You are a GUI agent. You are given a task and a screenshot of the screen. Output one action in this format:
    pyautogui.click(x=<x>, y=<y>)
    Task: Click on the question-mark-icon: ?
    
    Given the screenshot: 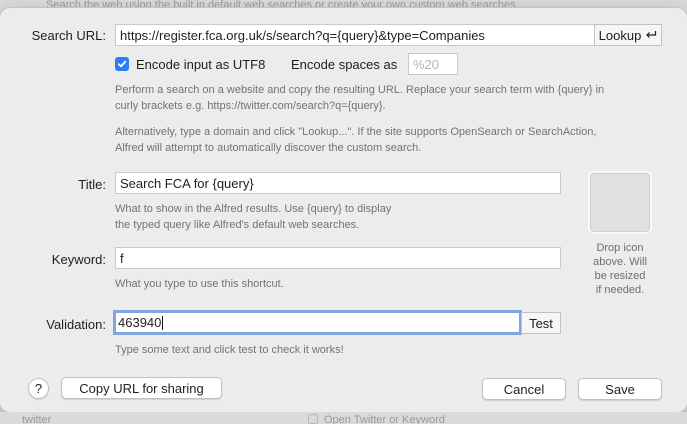 What is the action you would take?
    pyautogui.click(x=38, y=388)
    